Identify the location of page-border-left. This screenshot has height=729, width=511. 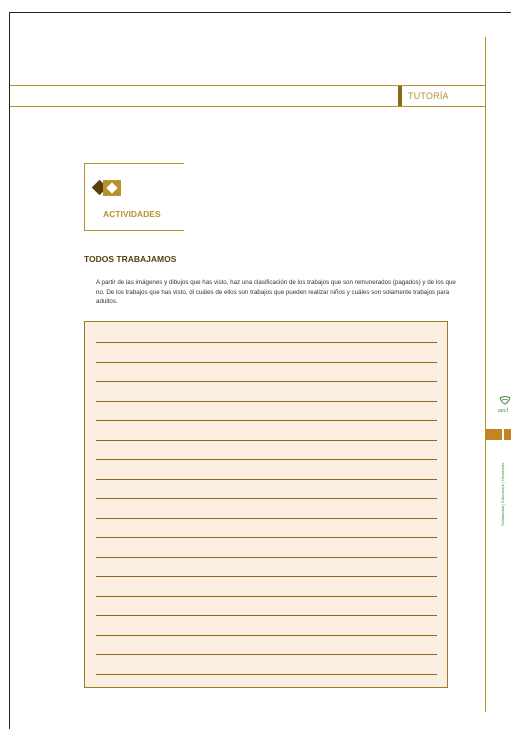
(9, 370).